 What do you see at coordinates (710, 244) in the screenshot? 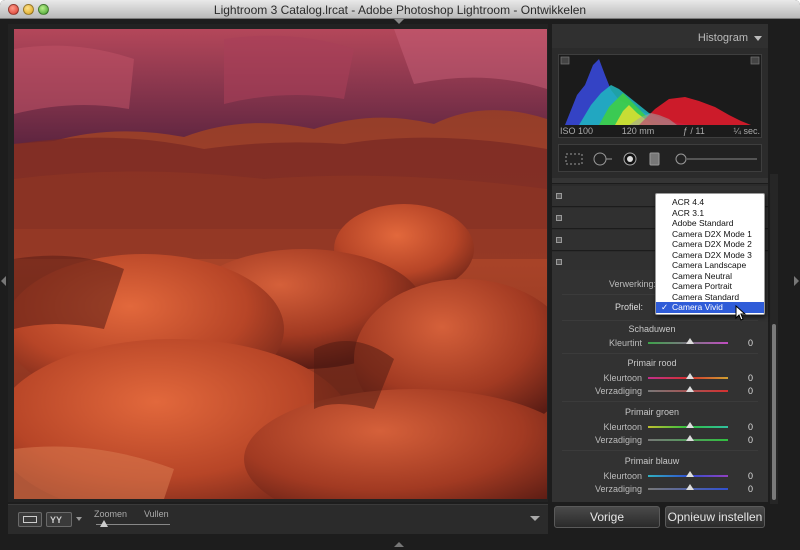
I see `profile-option: Camera D2X Mode 2` at bounding box center [710, 244].